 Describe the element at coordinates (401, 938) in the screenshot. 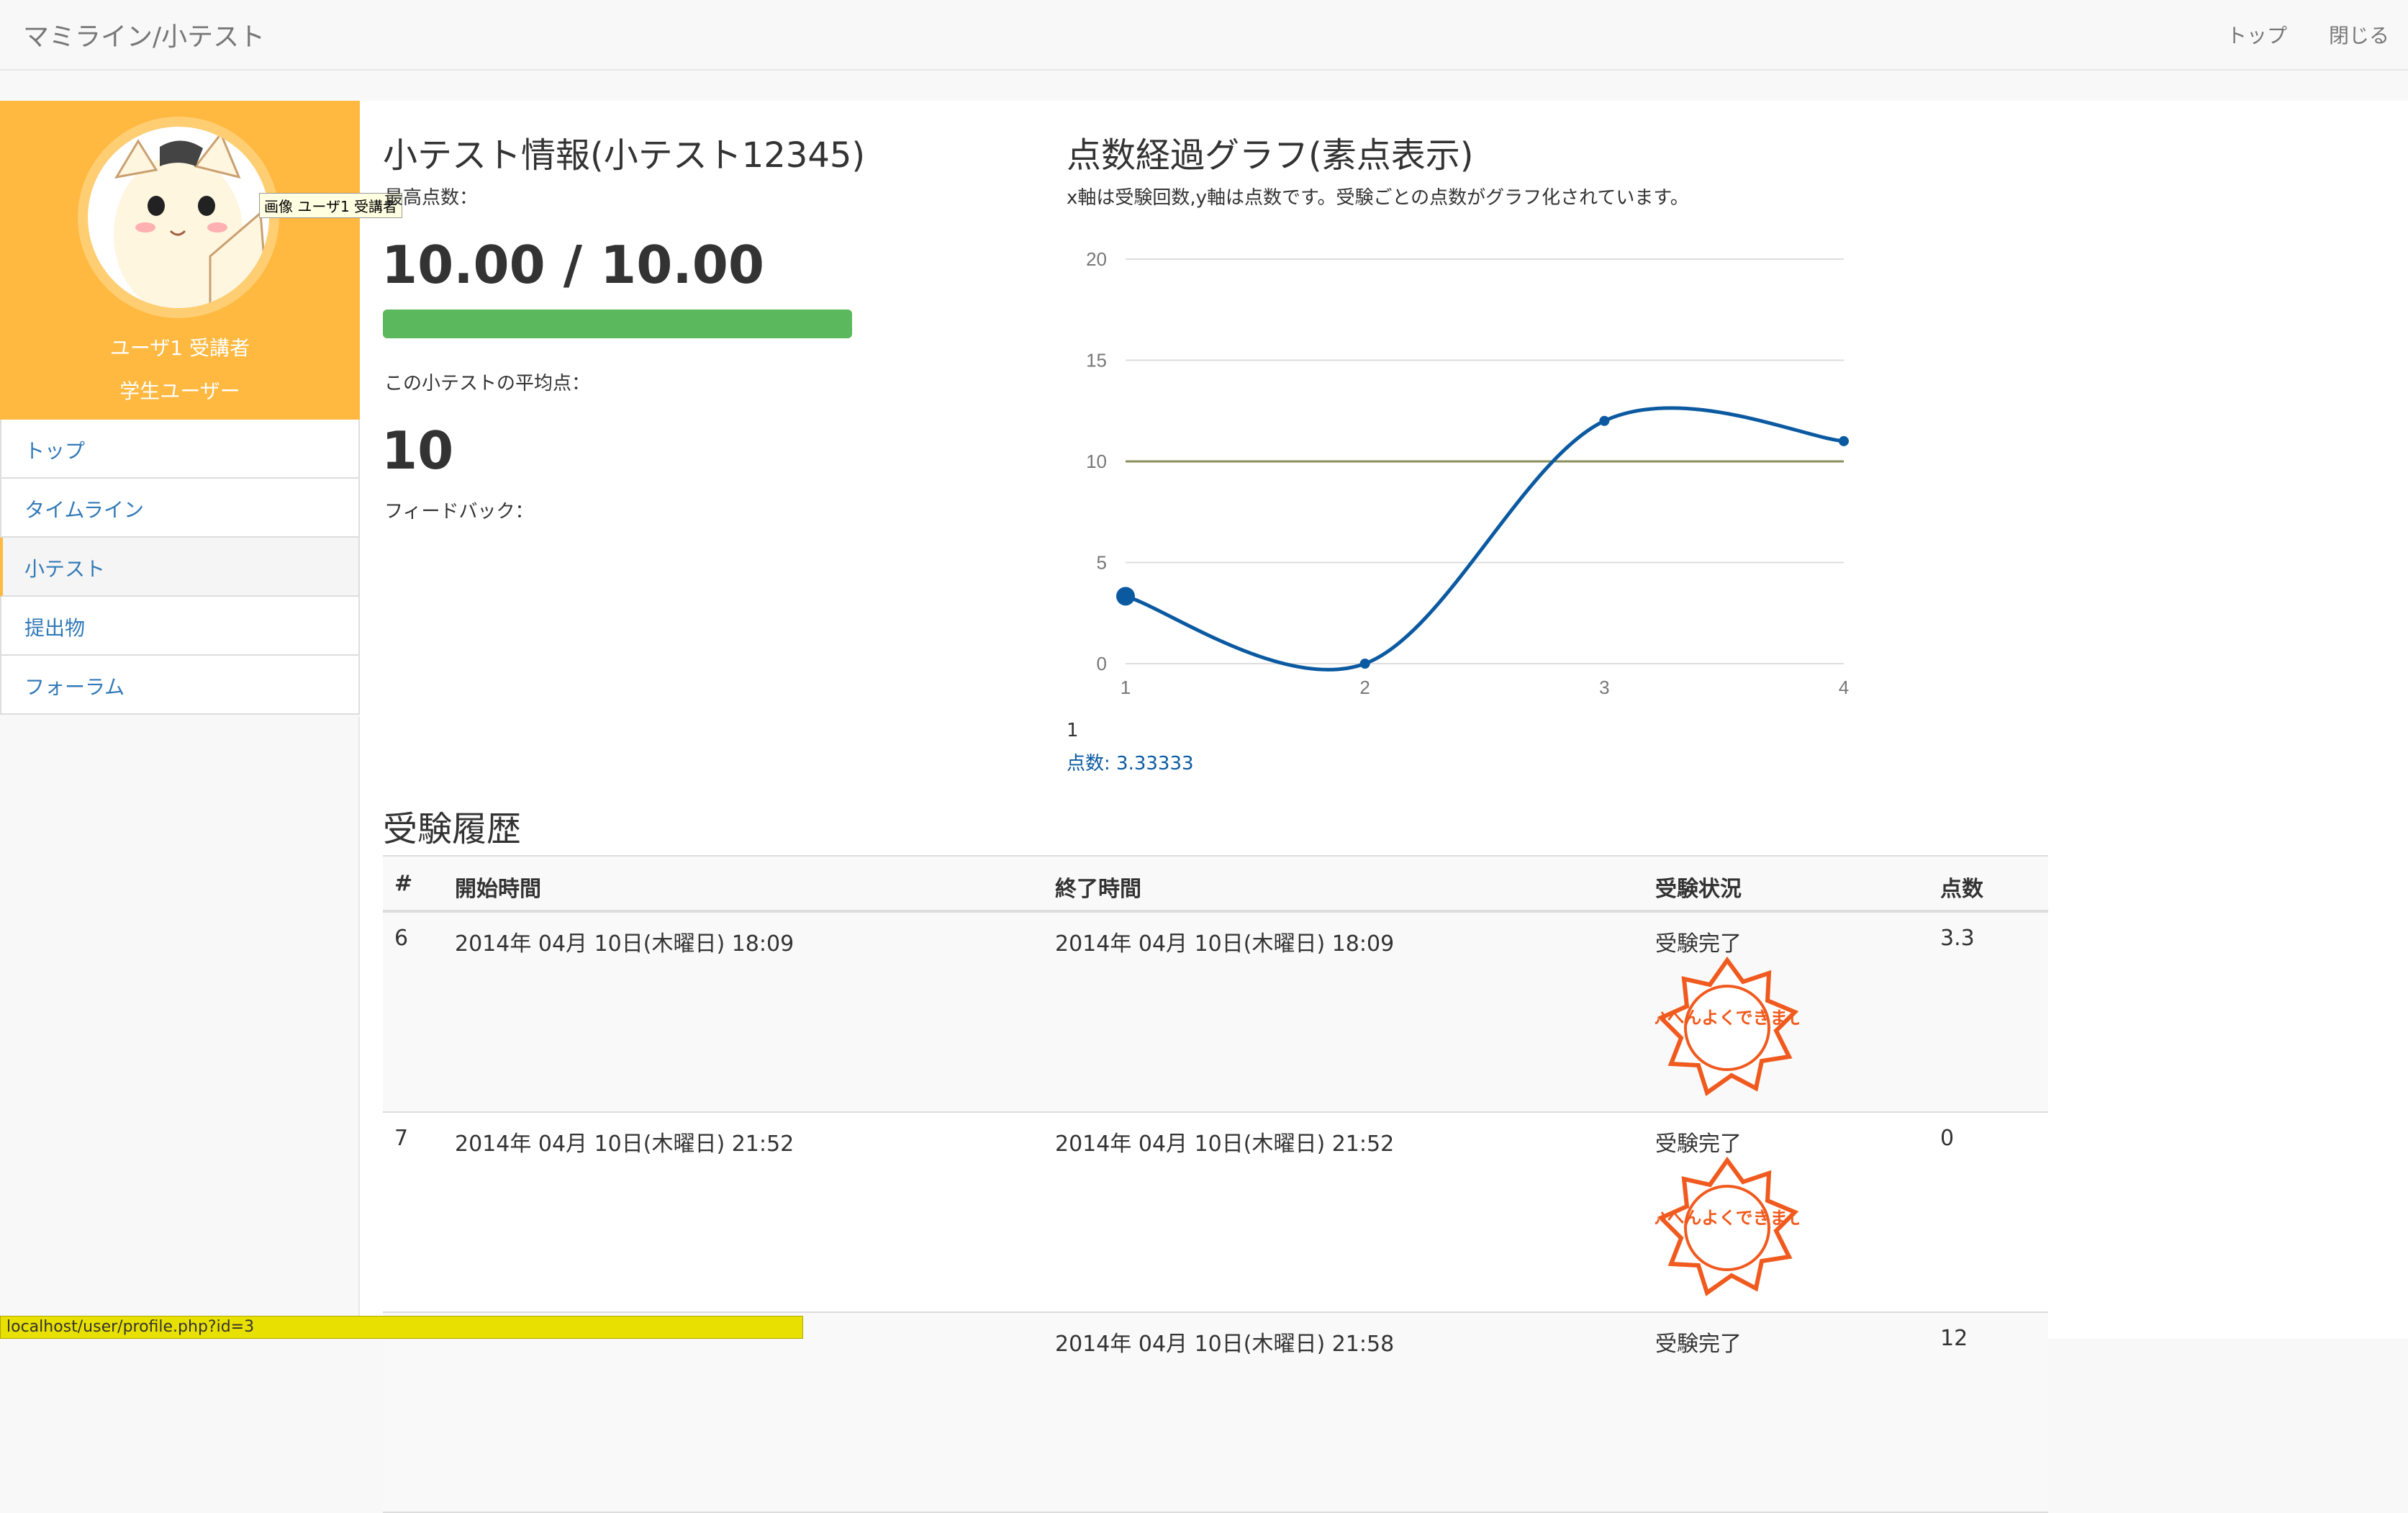

I see `row-number: 6` at that location.